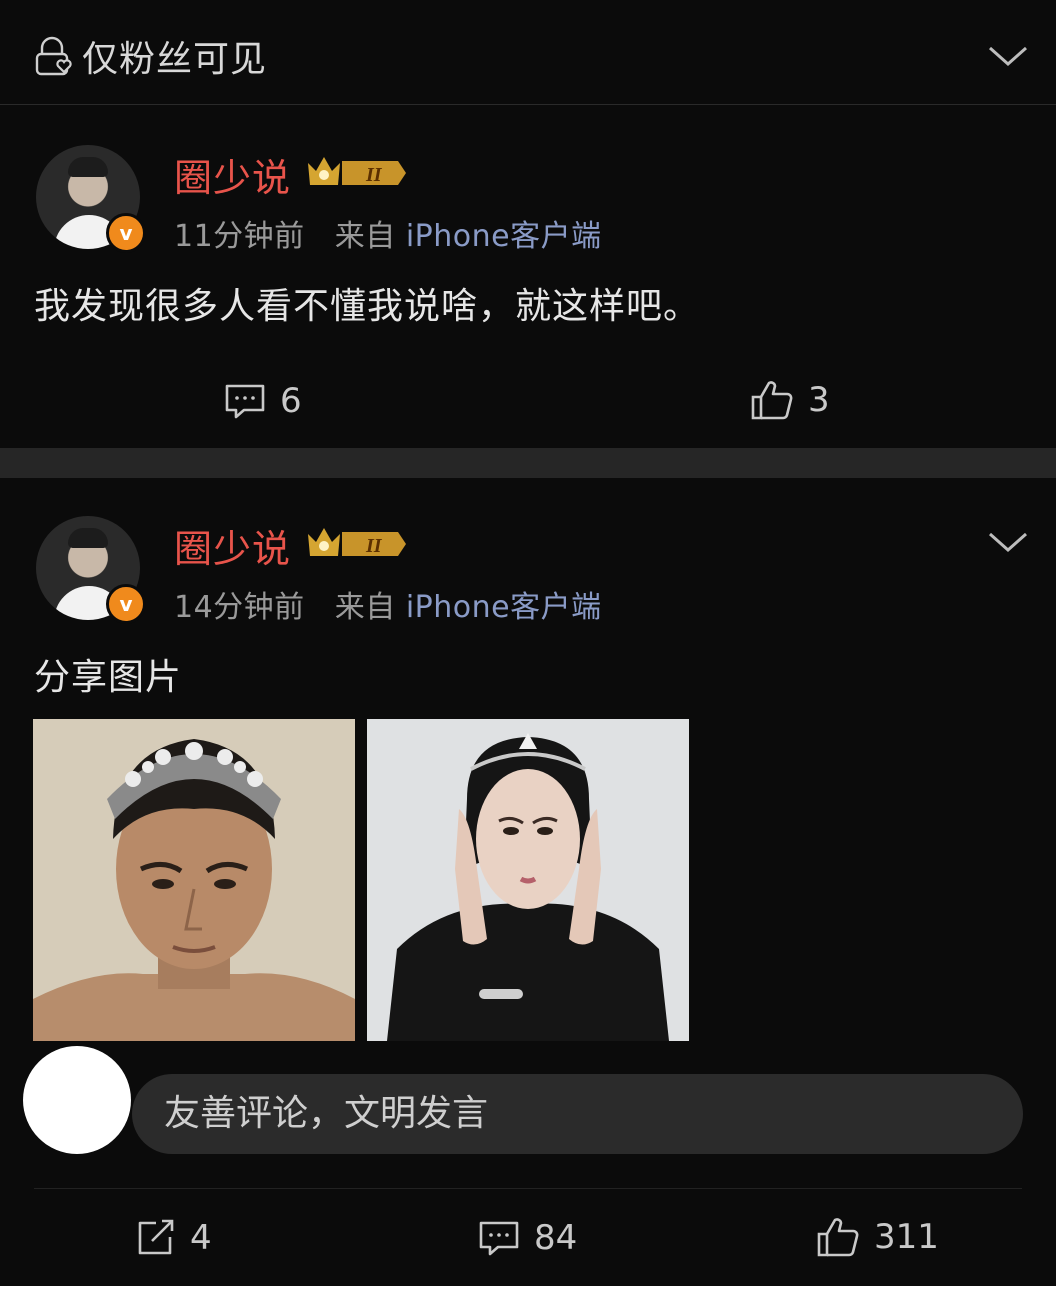  I want to click on bottom-edge, so click(528, 1291).